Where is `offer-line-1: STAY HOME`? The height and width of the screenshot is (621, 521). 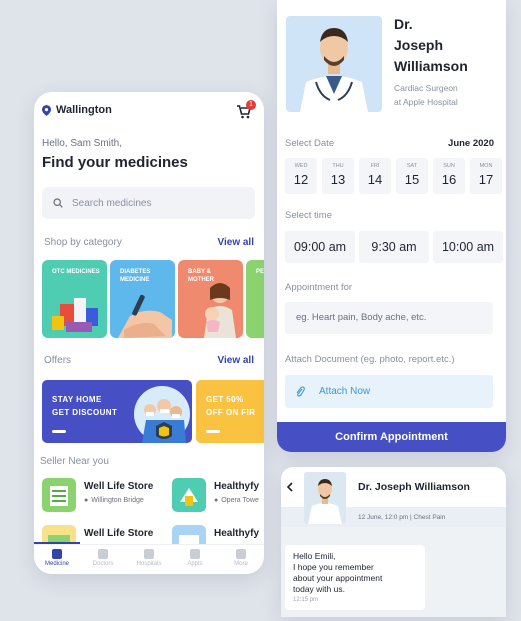
offer-line-1: STAY HOME is located at coordinates (77, 399).